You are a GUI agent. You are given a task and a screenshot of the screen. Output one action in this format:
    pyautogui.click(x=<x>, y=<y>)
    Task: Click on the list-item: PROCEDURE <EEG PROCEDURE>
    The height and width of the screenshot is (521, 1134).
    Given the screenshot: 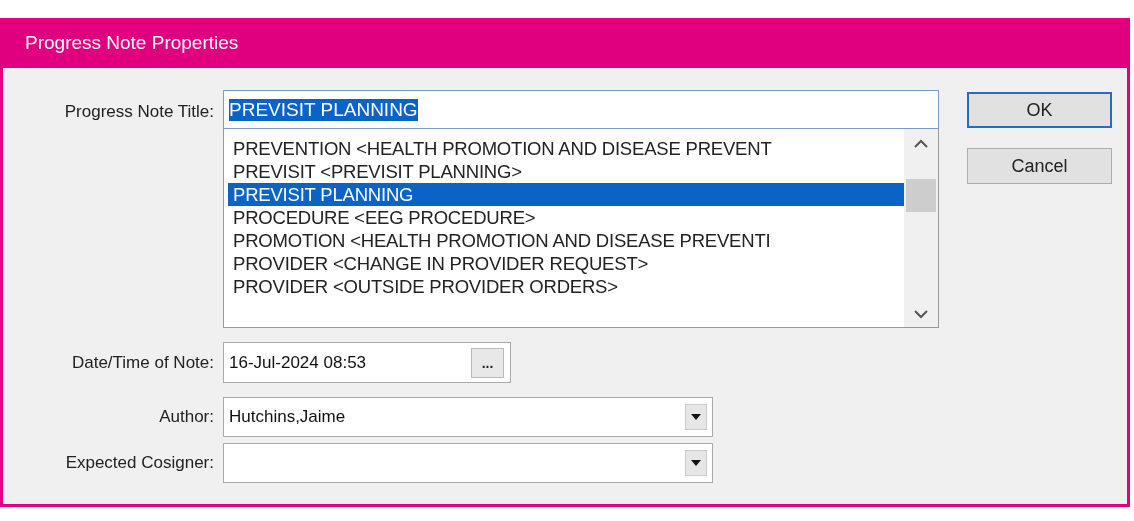 What is the action you would take?
    pyautogui.click(x=566, y=217)
    